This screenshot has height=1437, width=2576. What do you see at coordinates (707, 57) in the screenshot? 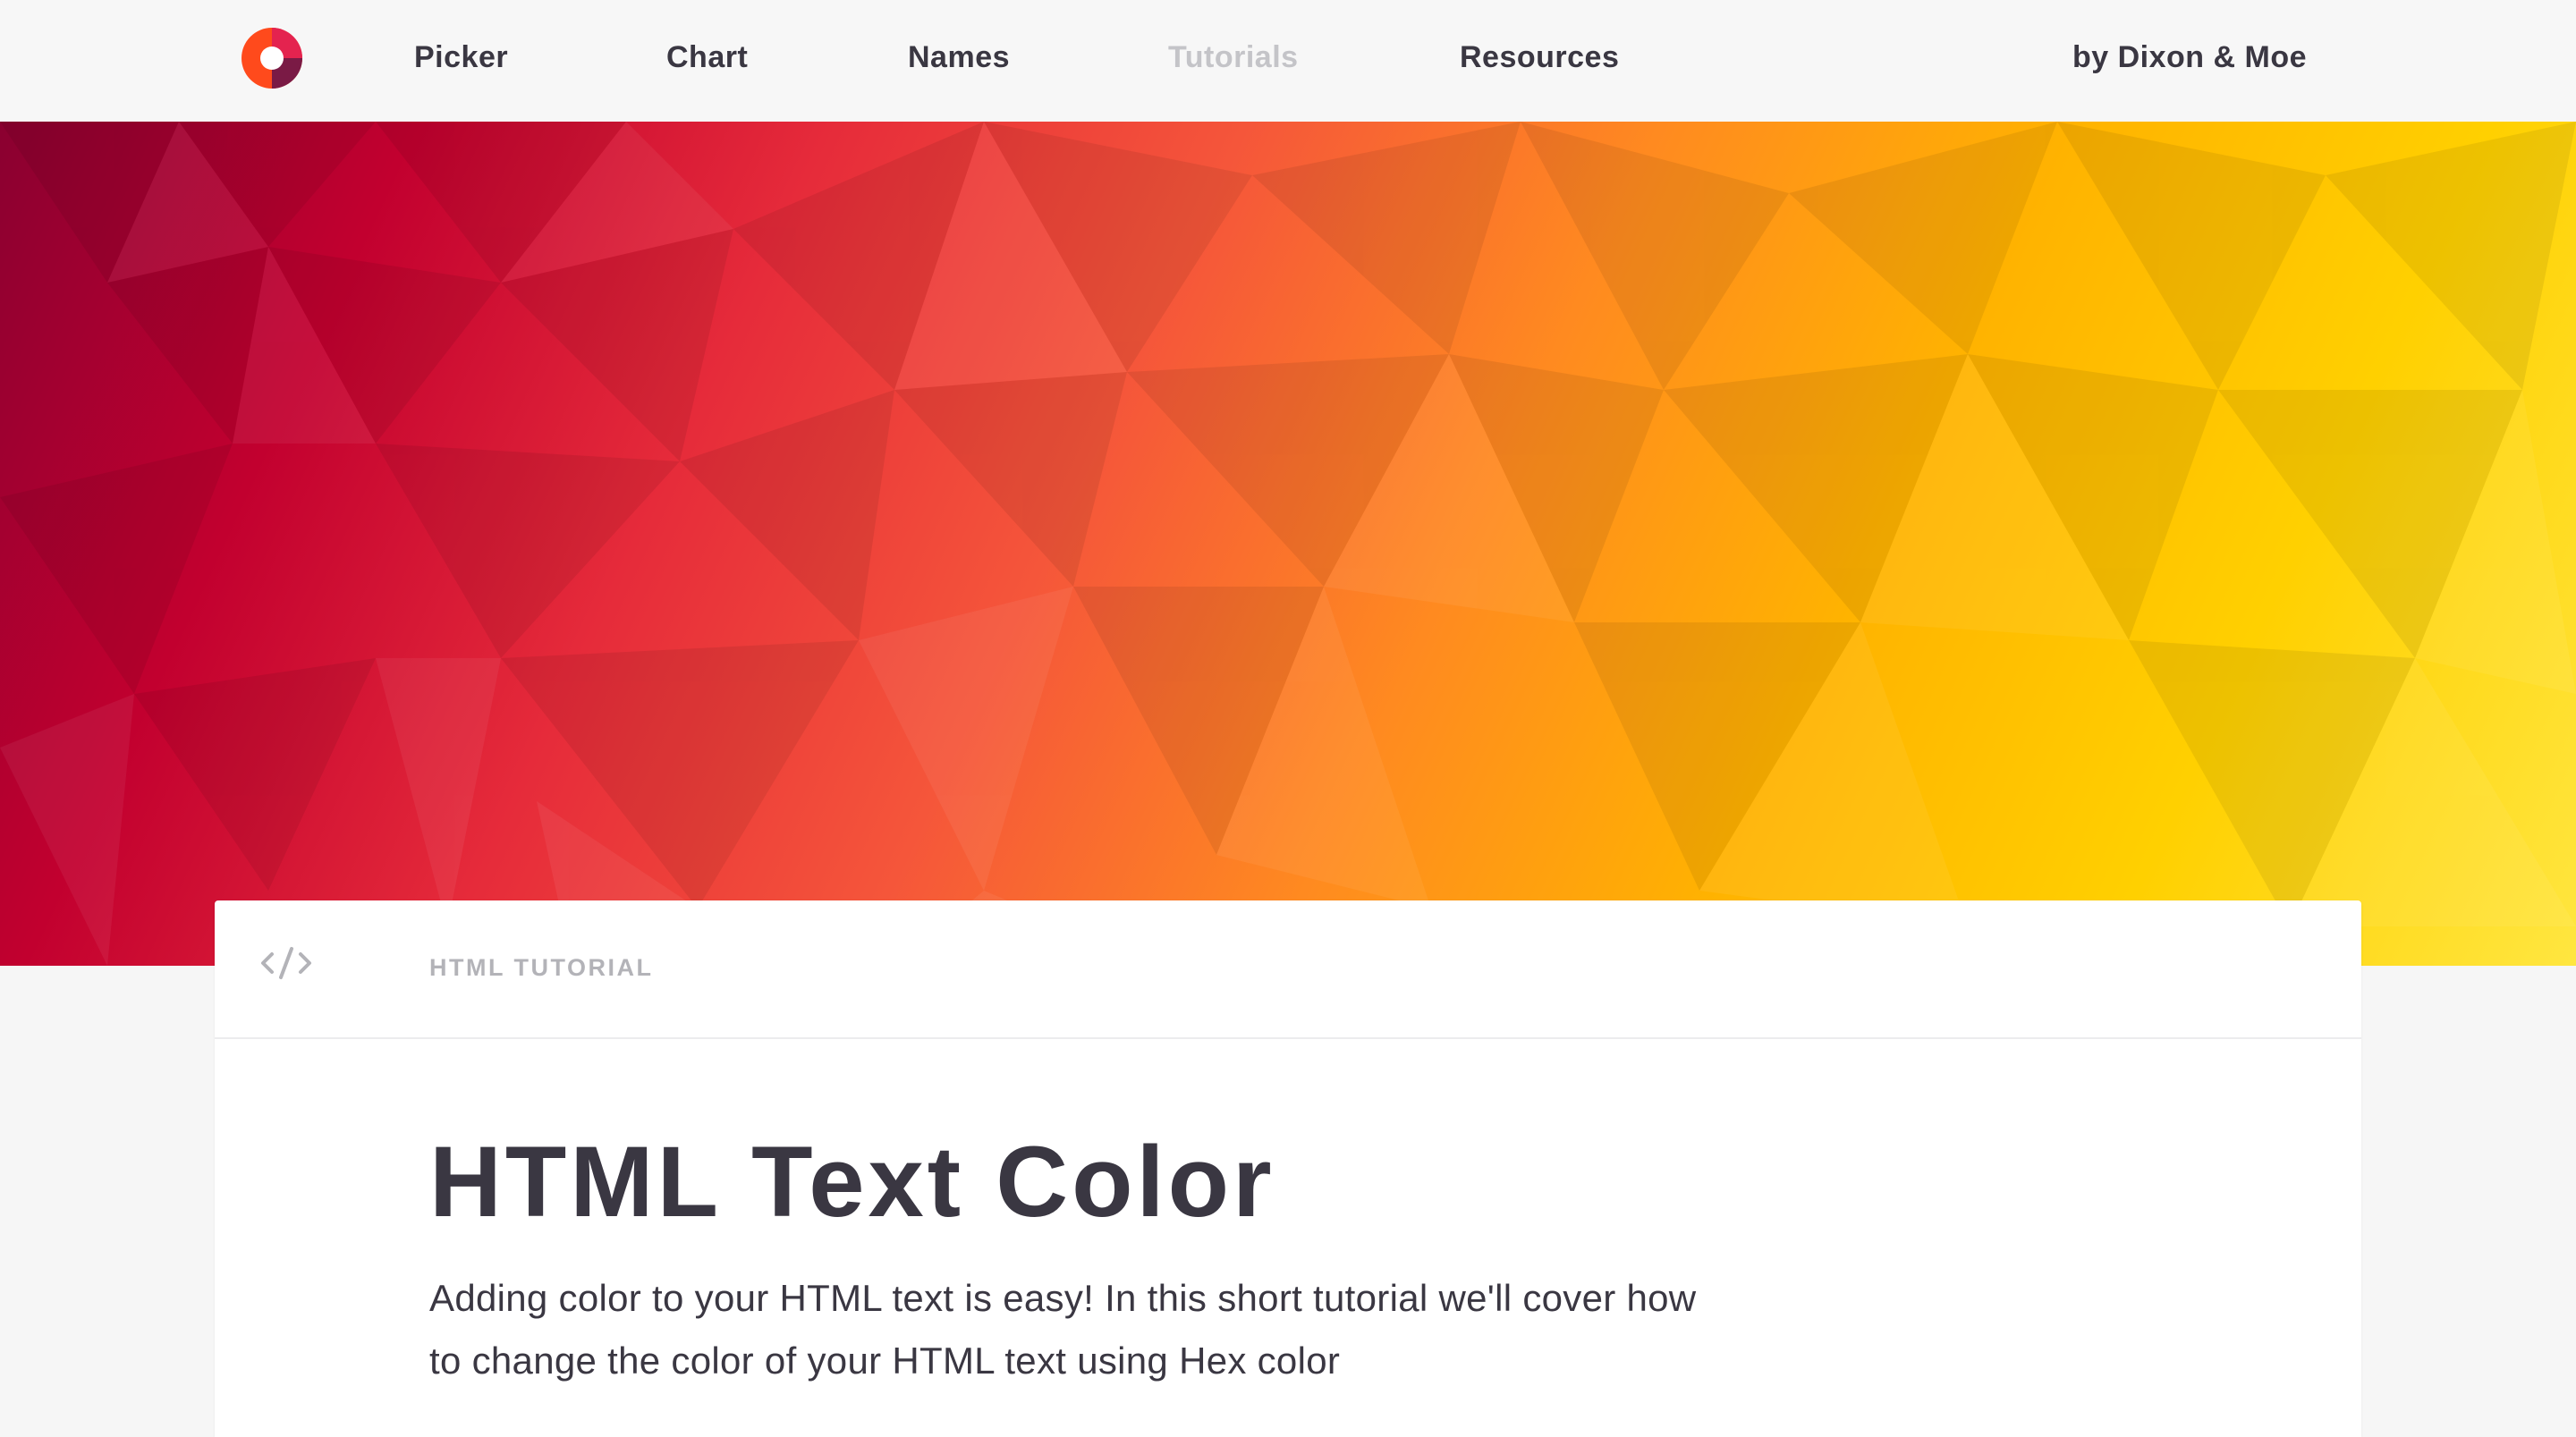
I see `nav-chart-link: Chart` at bounding box center [707, 57].